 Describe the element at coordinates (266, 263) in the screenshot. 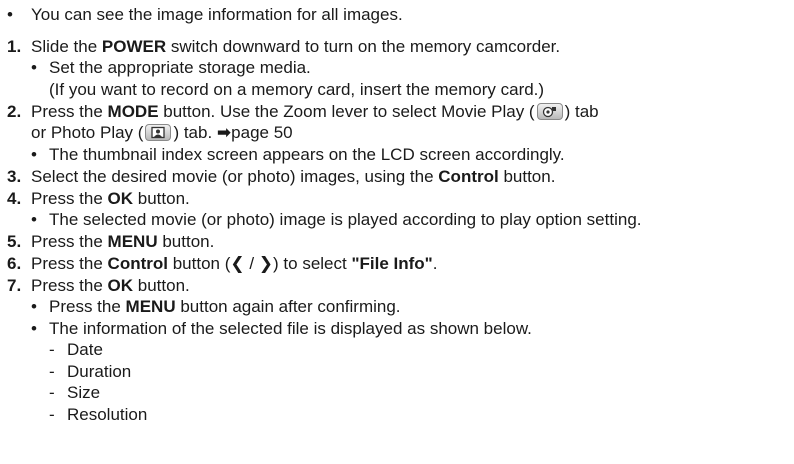

I see `chevron-right-icon: ❯` at that location.